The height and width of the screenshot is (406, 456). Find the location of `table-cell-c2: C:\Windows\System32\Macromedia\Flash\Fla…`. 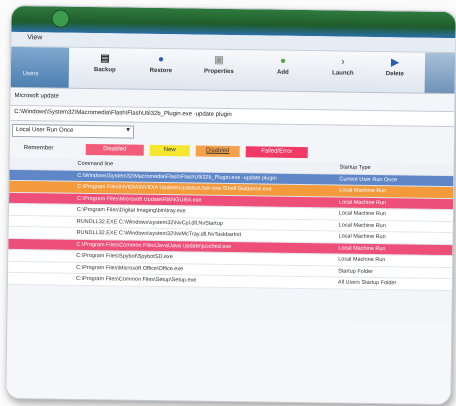

table-cell-c2: C:\Windows\System32\Macromedia\Flash\Fla… is located at coordinates (177, 177).